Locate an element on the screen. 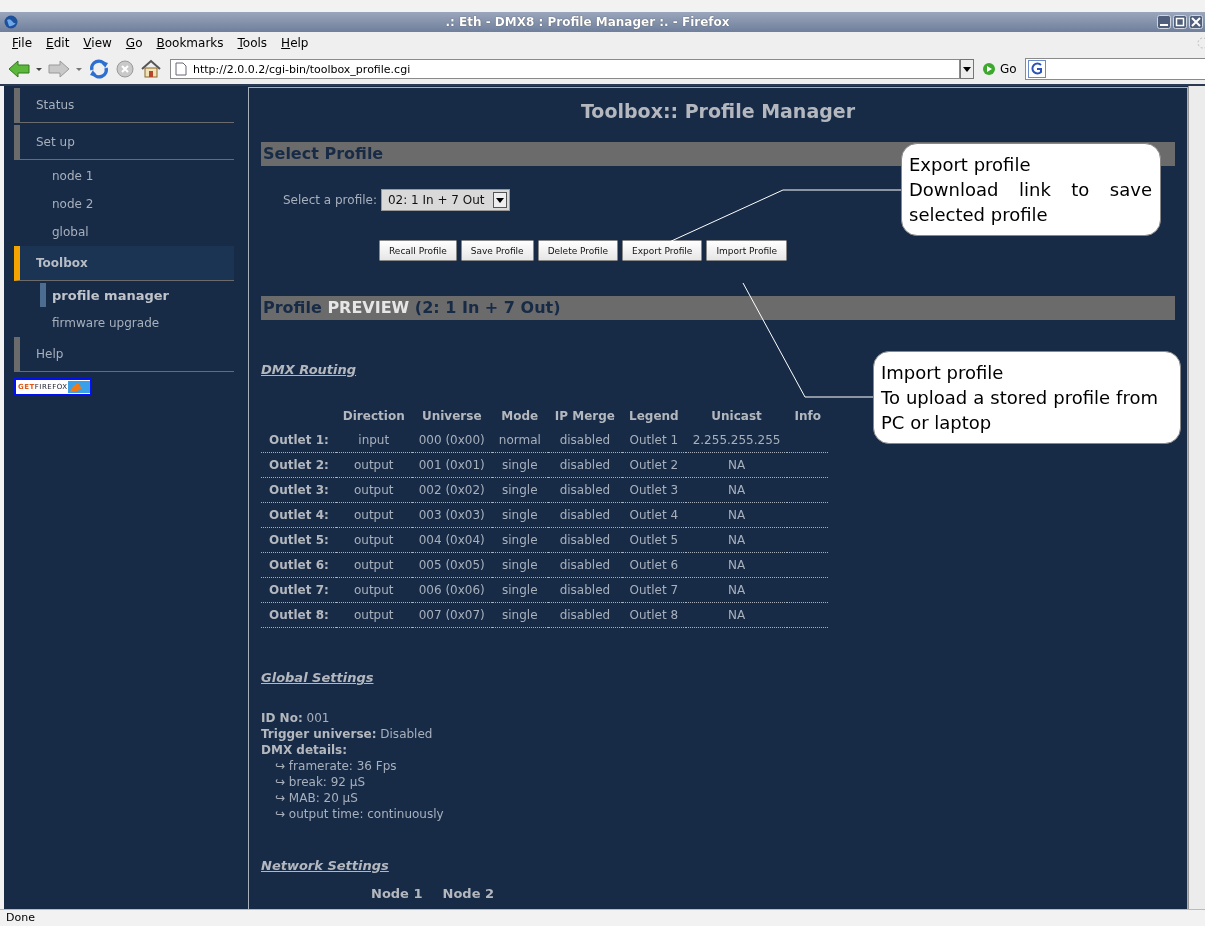  row-label: Outlet 1: is located at coordinates (298, 440).